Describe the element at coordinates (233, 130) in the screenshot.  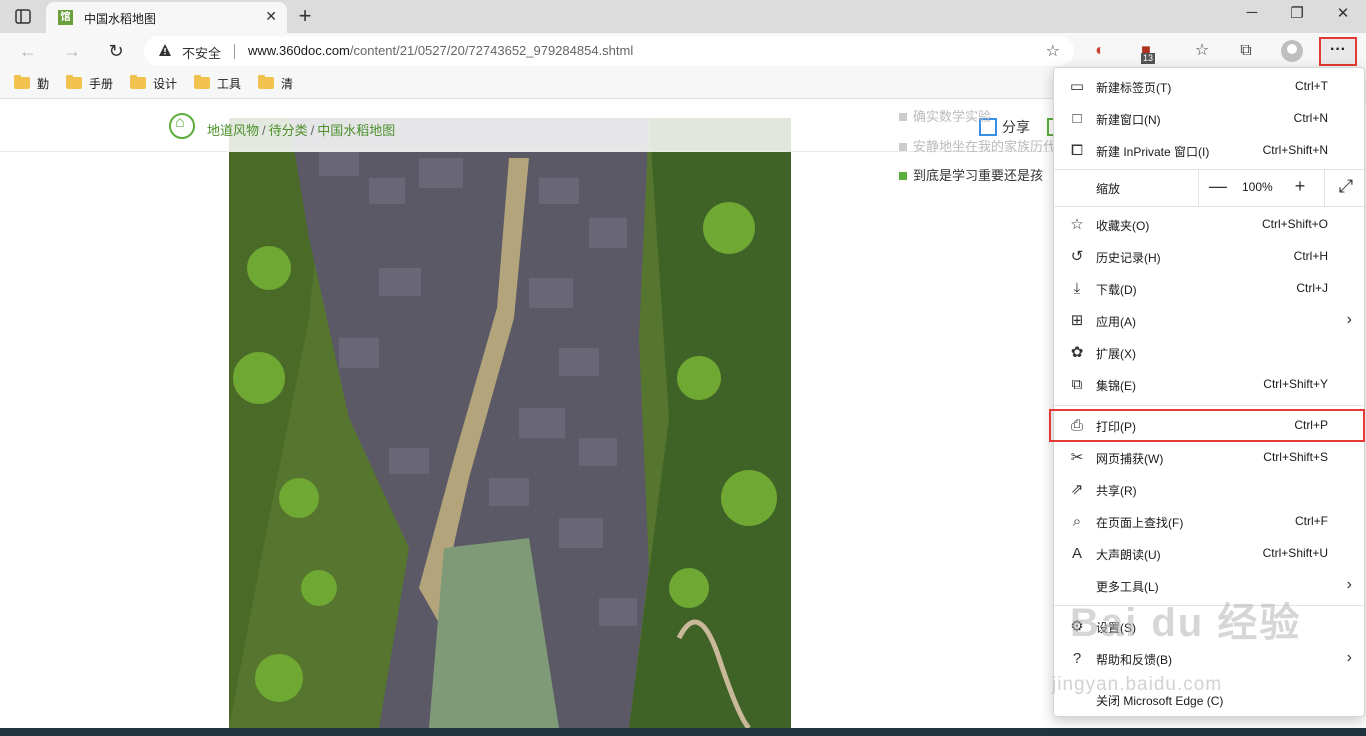
I see `breadcrumb-item: 地道风物` at that location.